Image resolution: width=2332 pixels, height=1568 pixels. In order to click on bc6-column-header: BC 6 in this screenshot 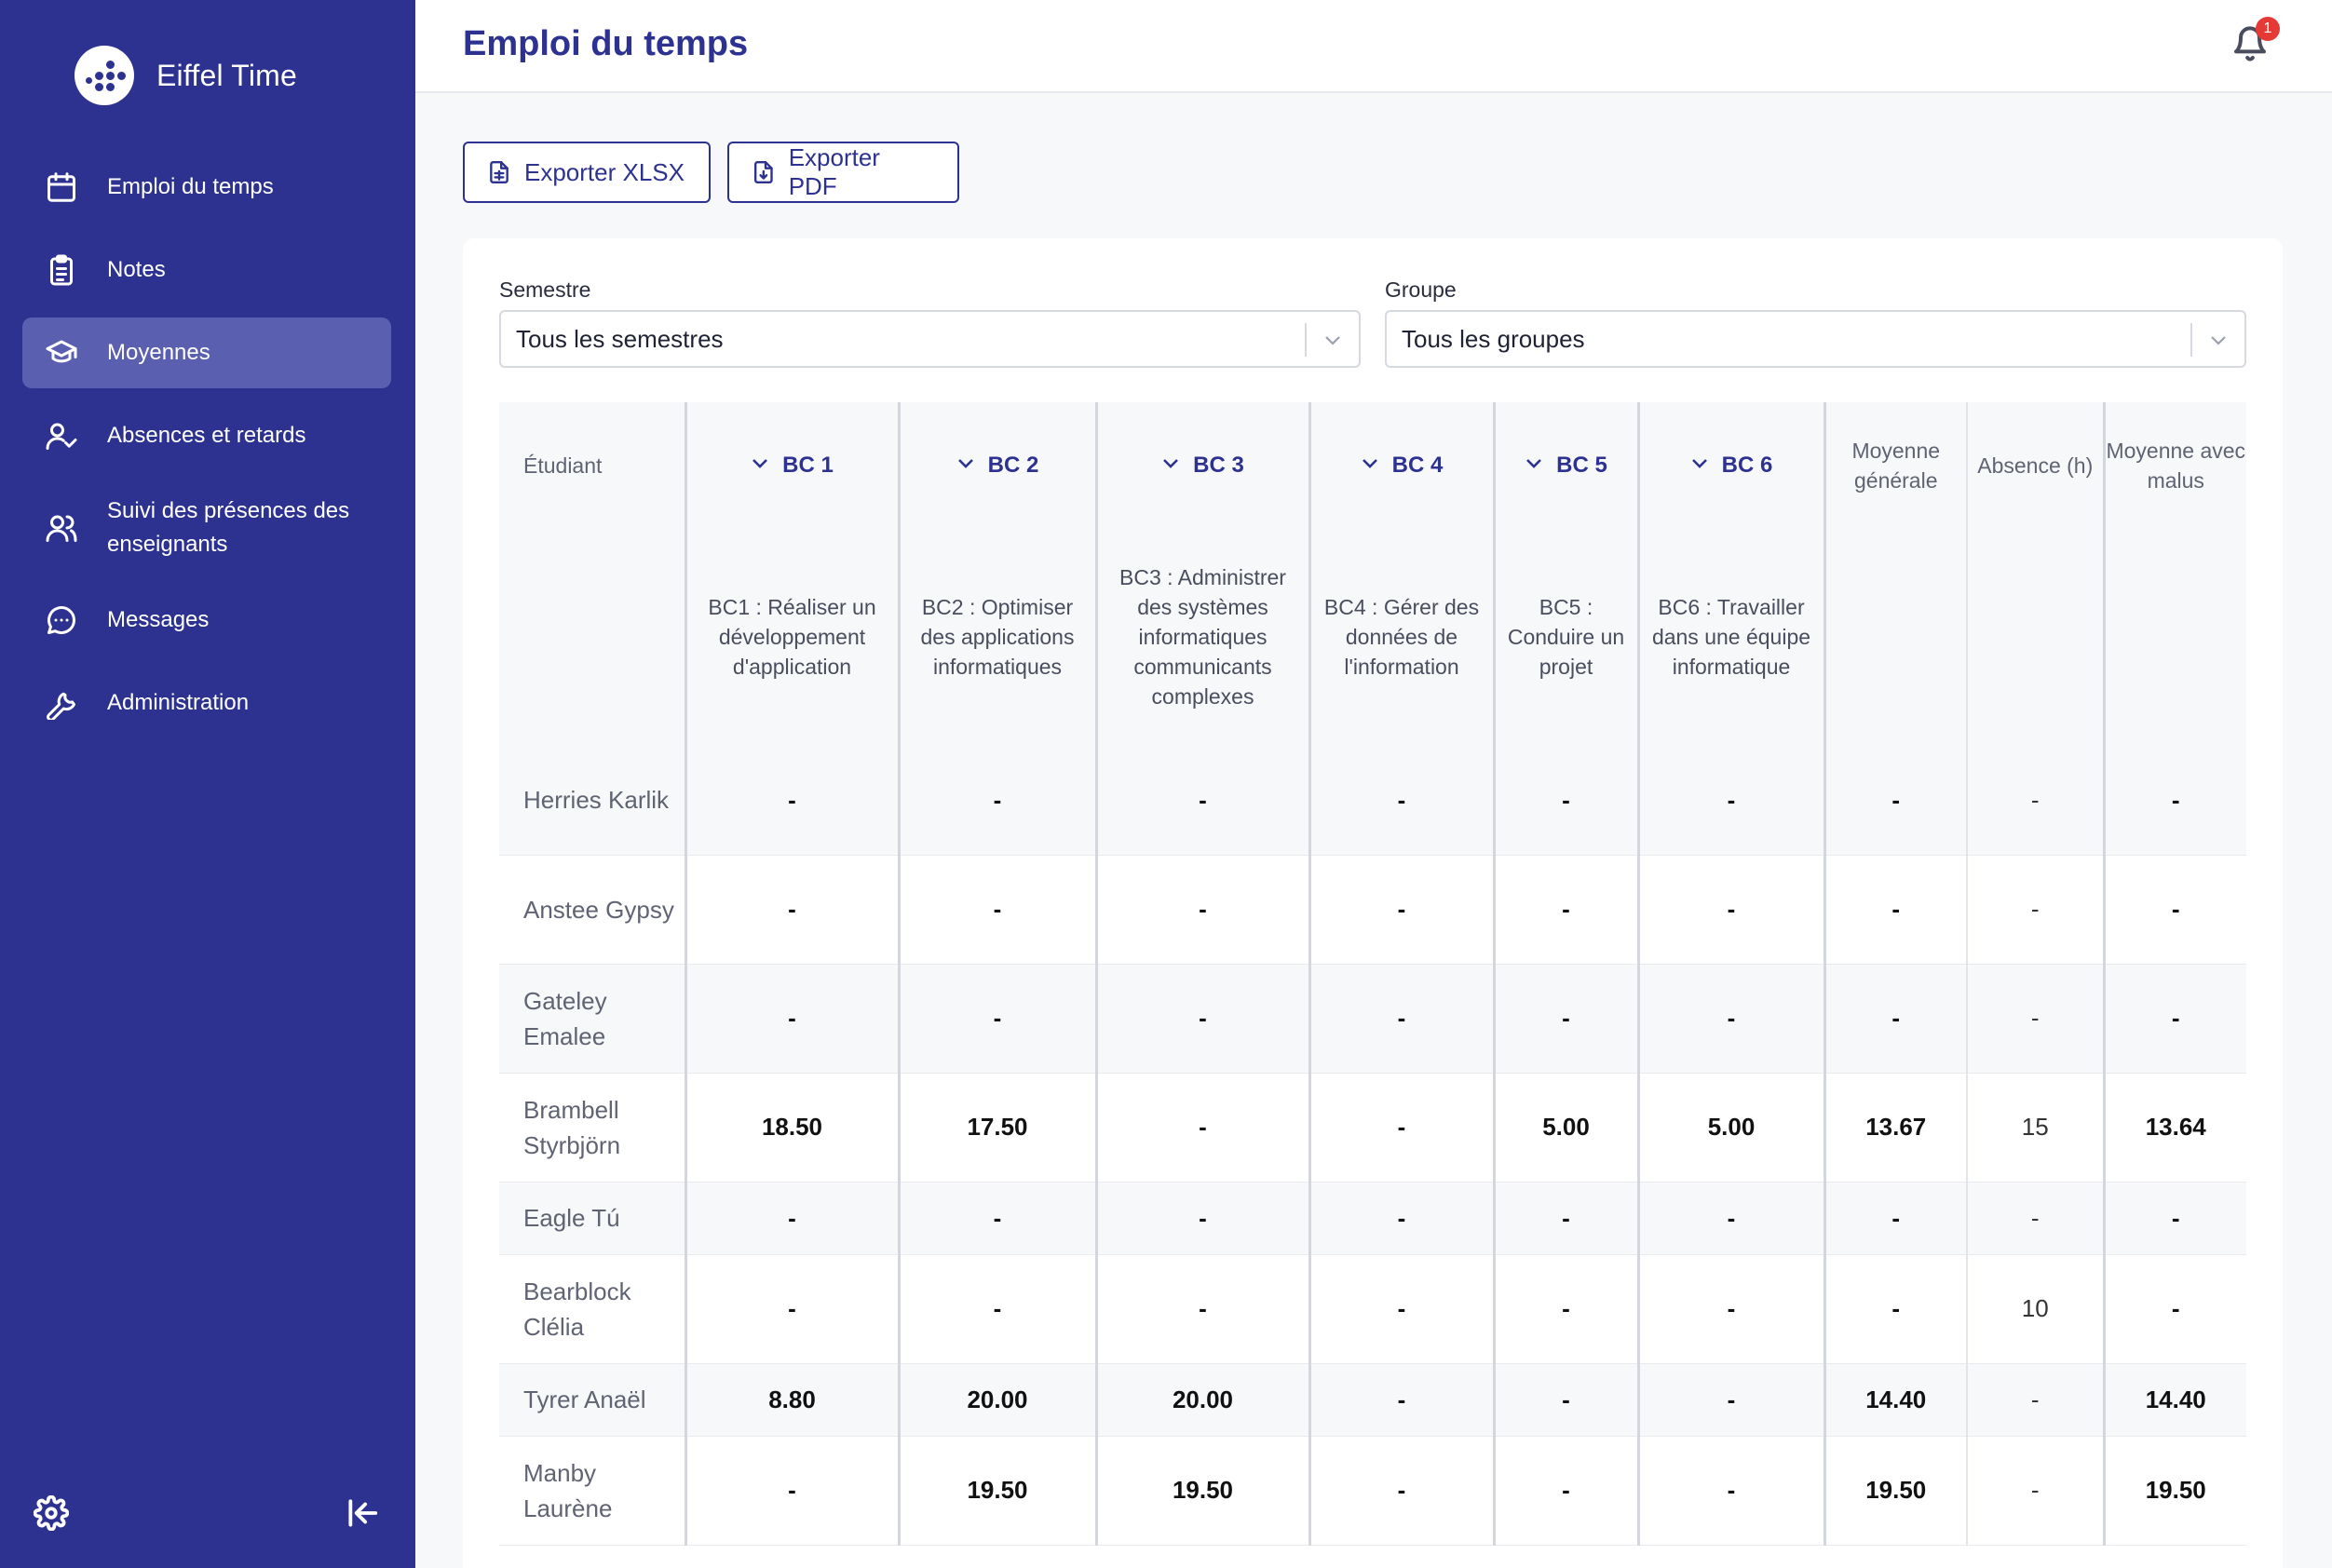, I will do `click(1730, 465)`.